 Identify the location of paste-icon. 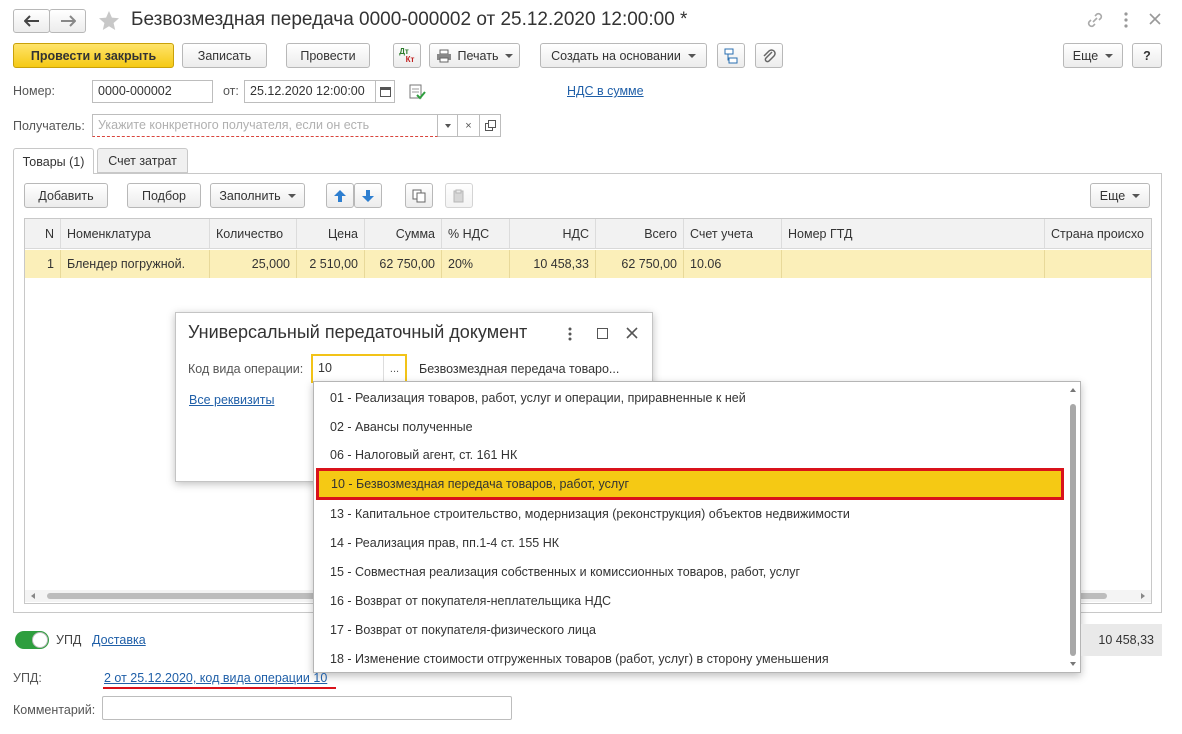
(458, 195).